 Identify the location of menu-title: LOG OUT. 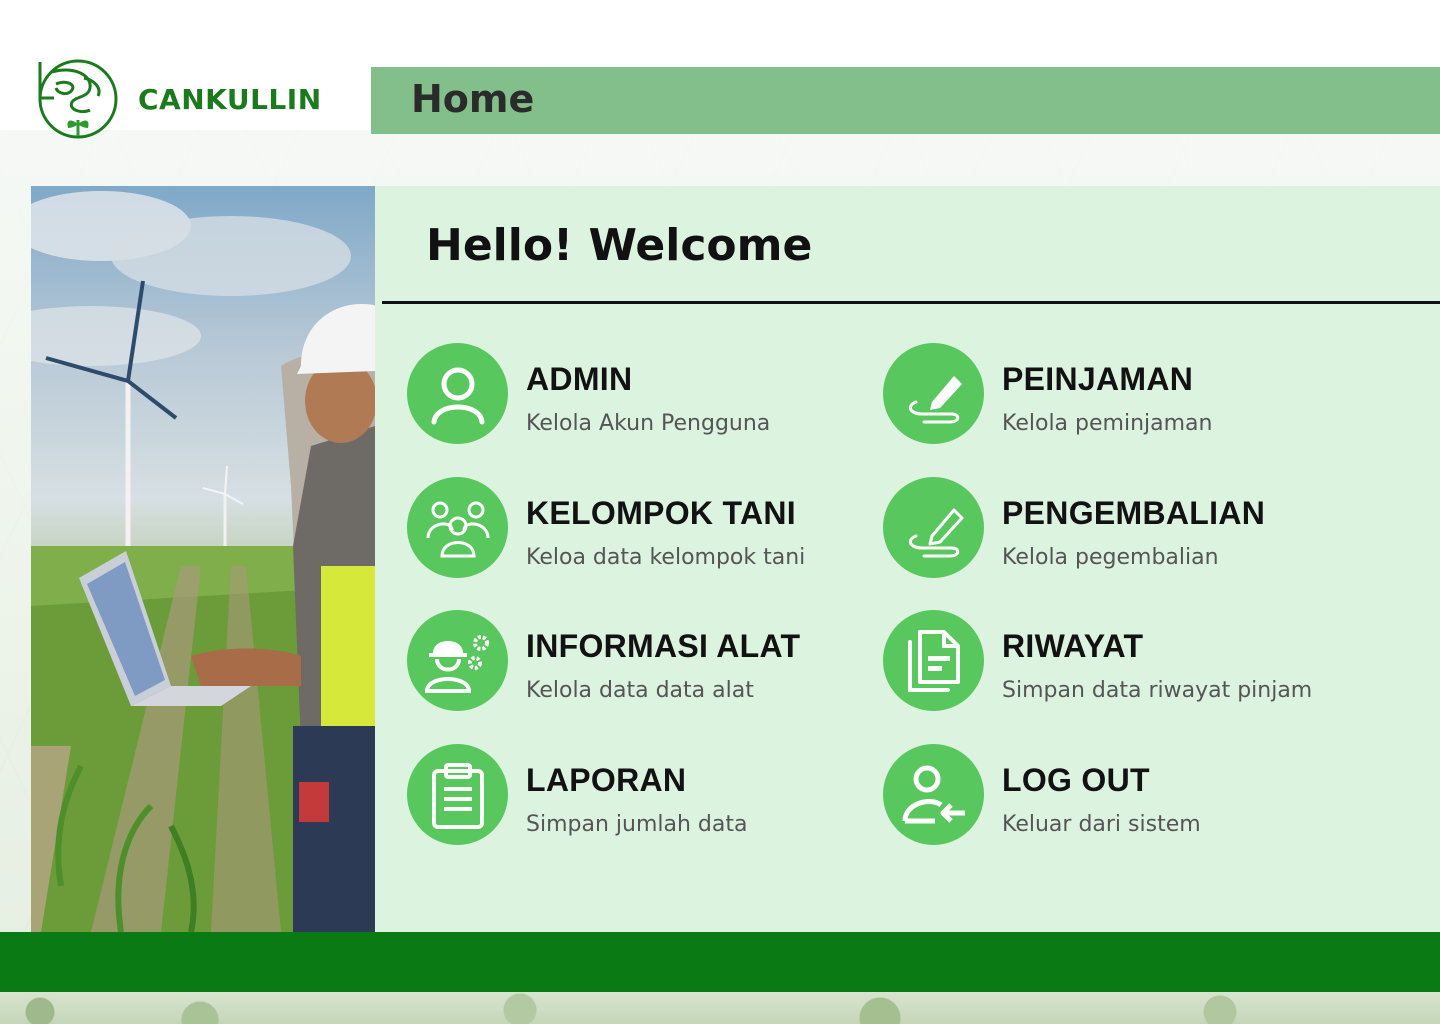
(1076, 780).